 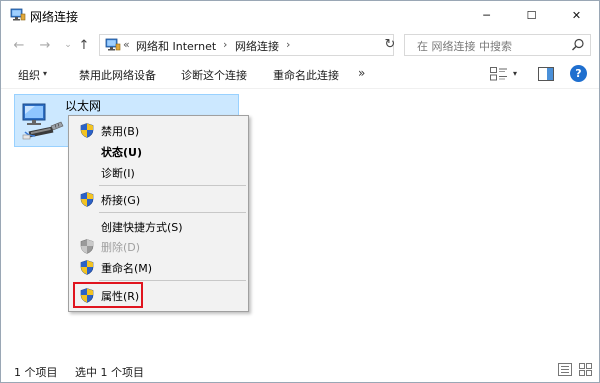 I want to click on disable-device-button: 禁用此网络设备, so click(x=117, y=75).